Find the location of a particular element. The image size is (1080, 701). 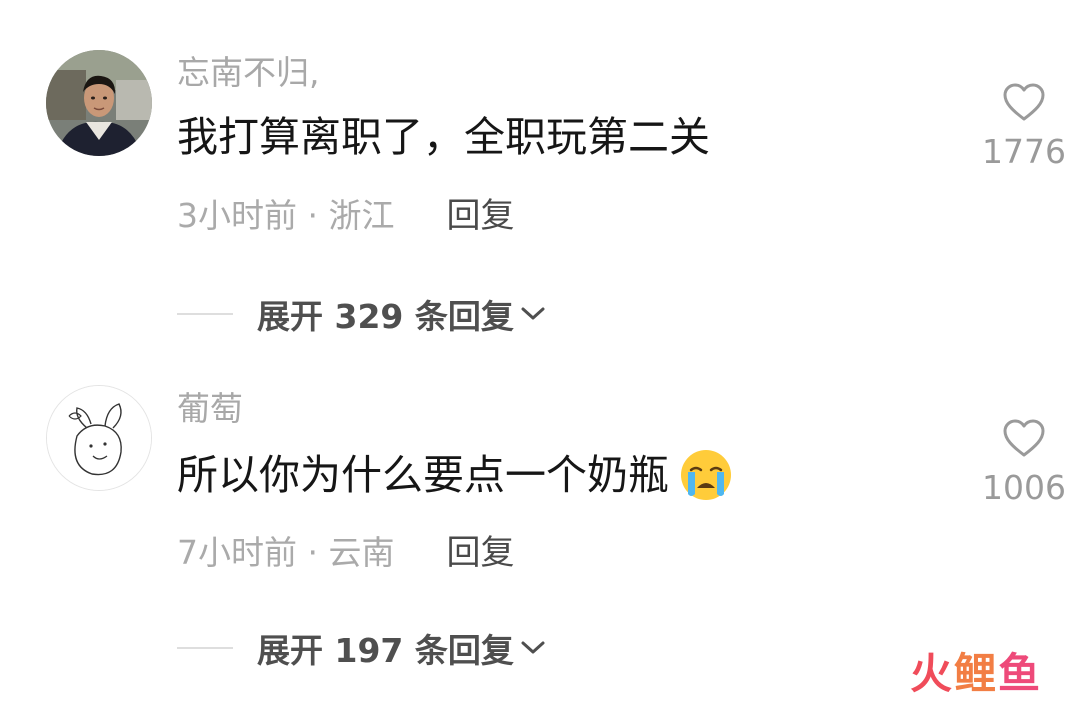

avatar-drawing is located at coordinates (99, 438).